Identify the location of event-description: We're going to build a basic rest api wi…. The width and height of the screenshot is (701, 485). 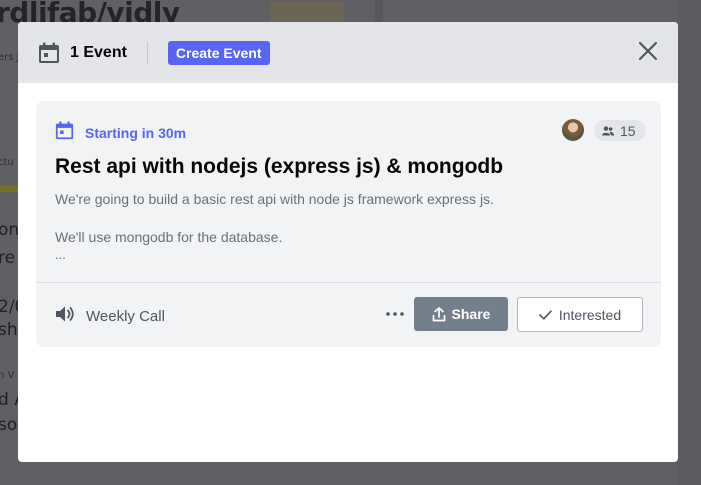
(274, 199).